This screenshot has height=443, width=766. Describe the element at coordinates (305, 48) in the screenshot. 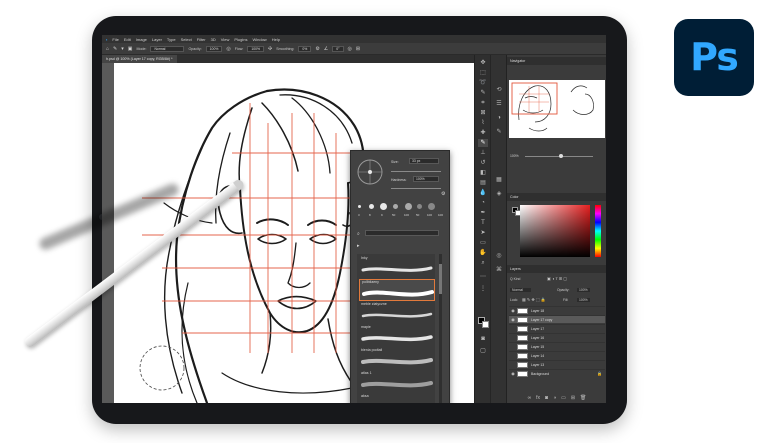

I see `smoothing-field: 0%` at that location.